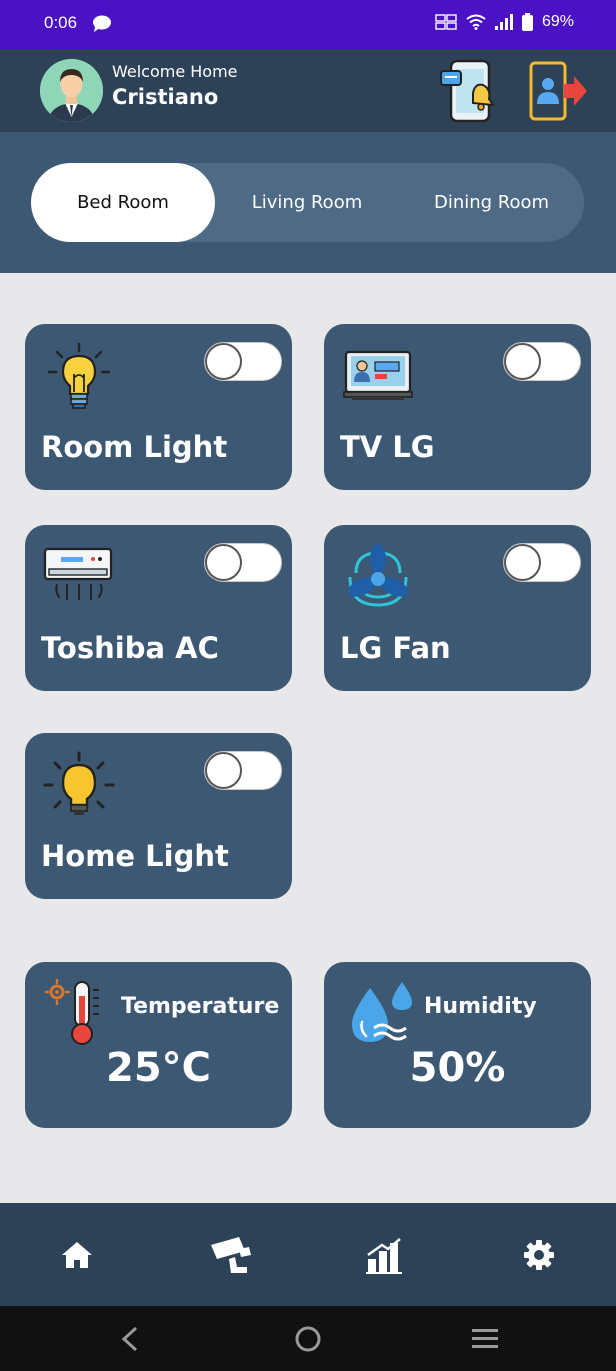  Describe the element at coordinates (123, 202) in the screenshot. I see `tab-bed-room: Bed Room` at that location.